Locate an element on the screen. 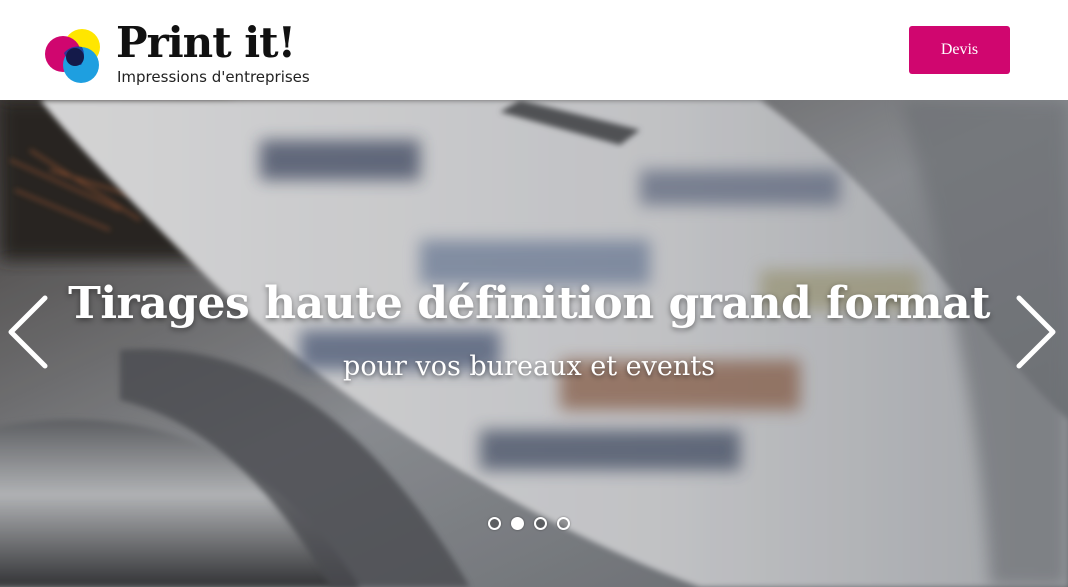  chevron-left-icon is located at coordinates (28, 332).